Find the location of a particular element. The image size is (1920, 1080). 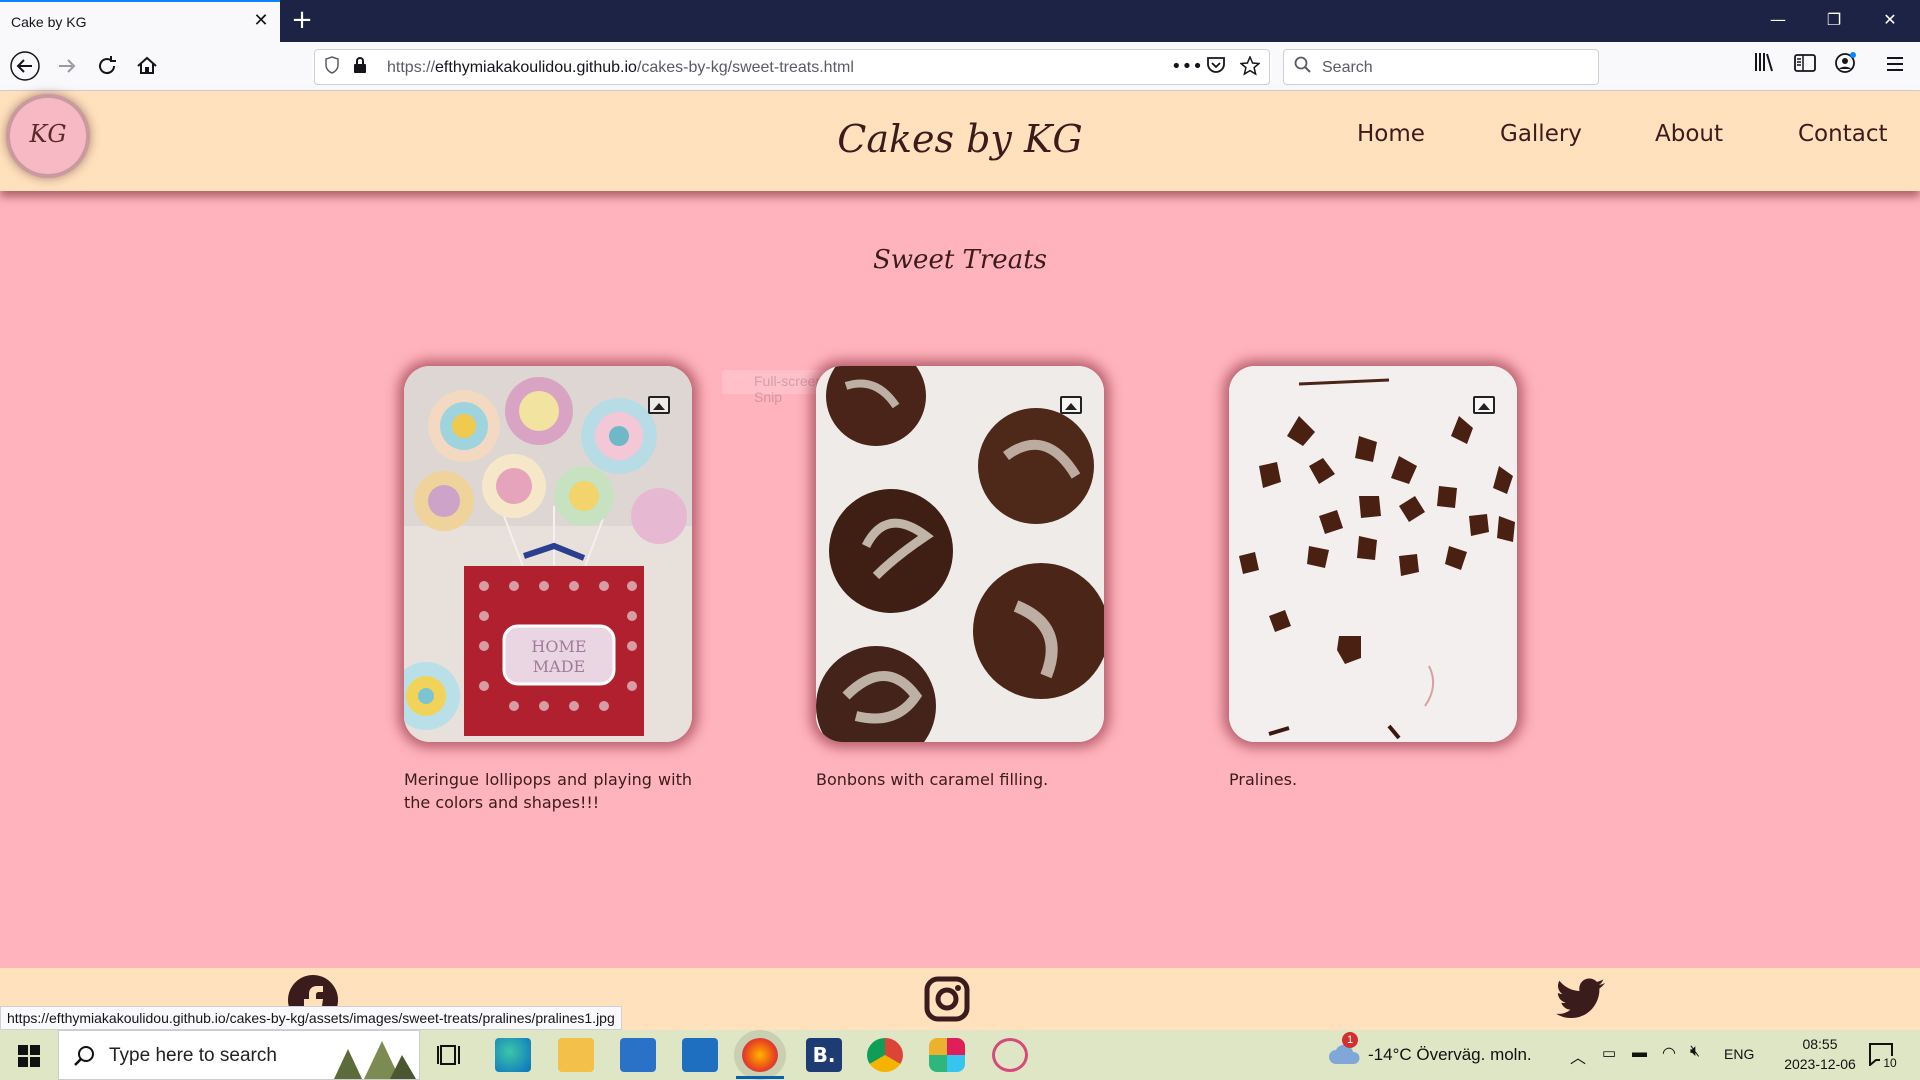

card-caption-bonbons: Bonbons with caramel filling. is located at coordinates (932, 779).